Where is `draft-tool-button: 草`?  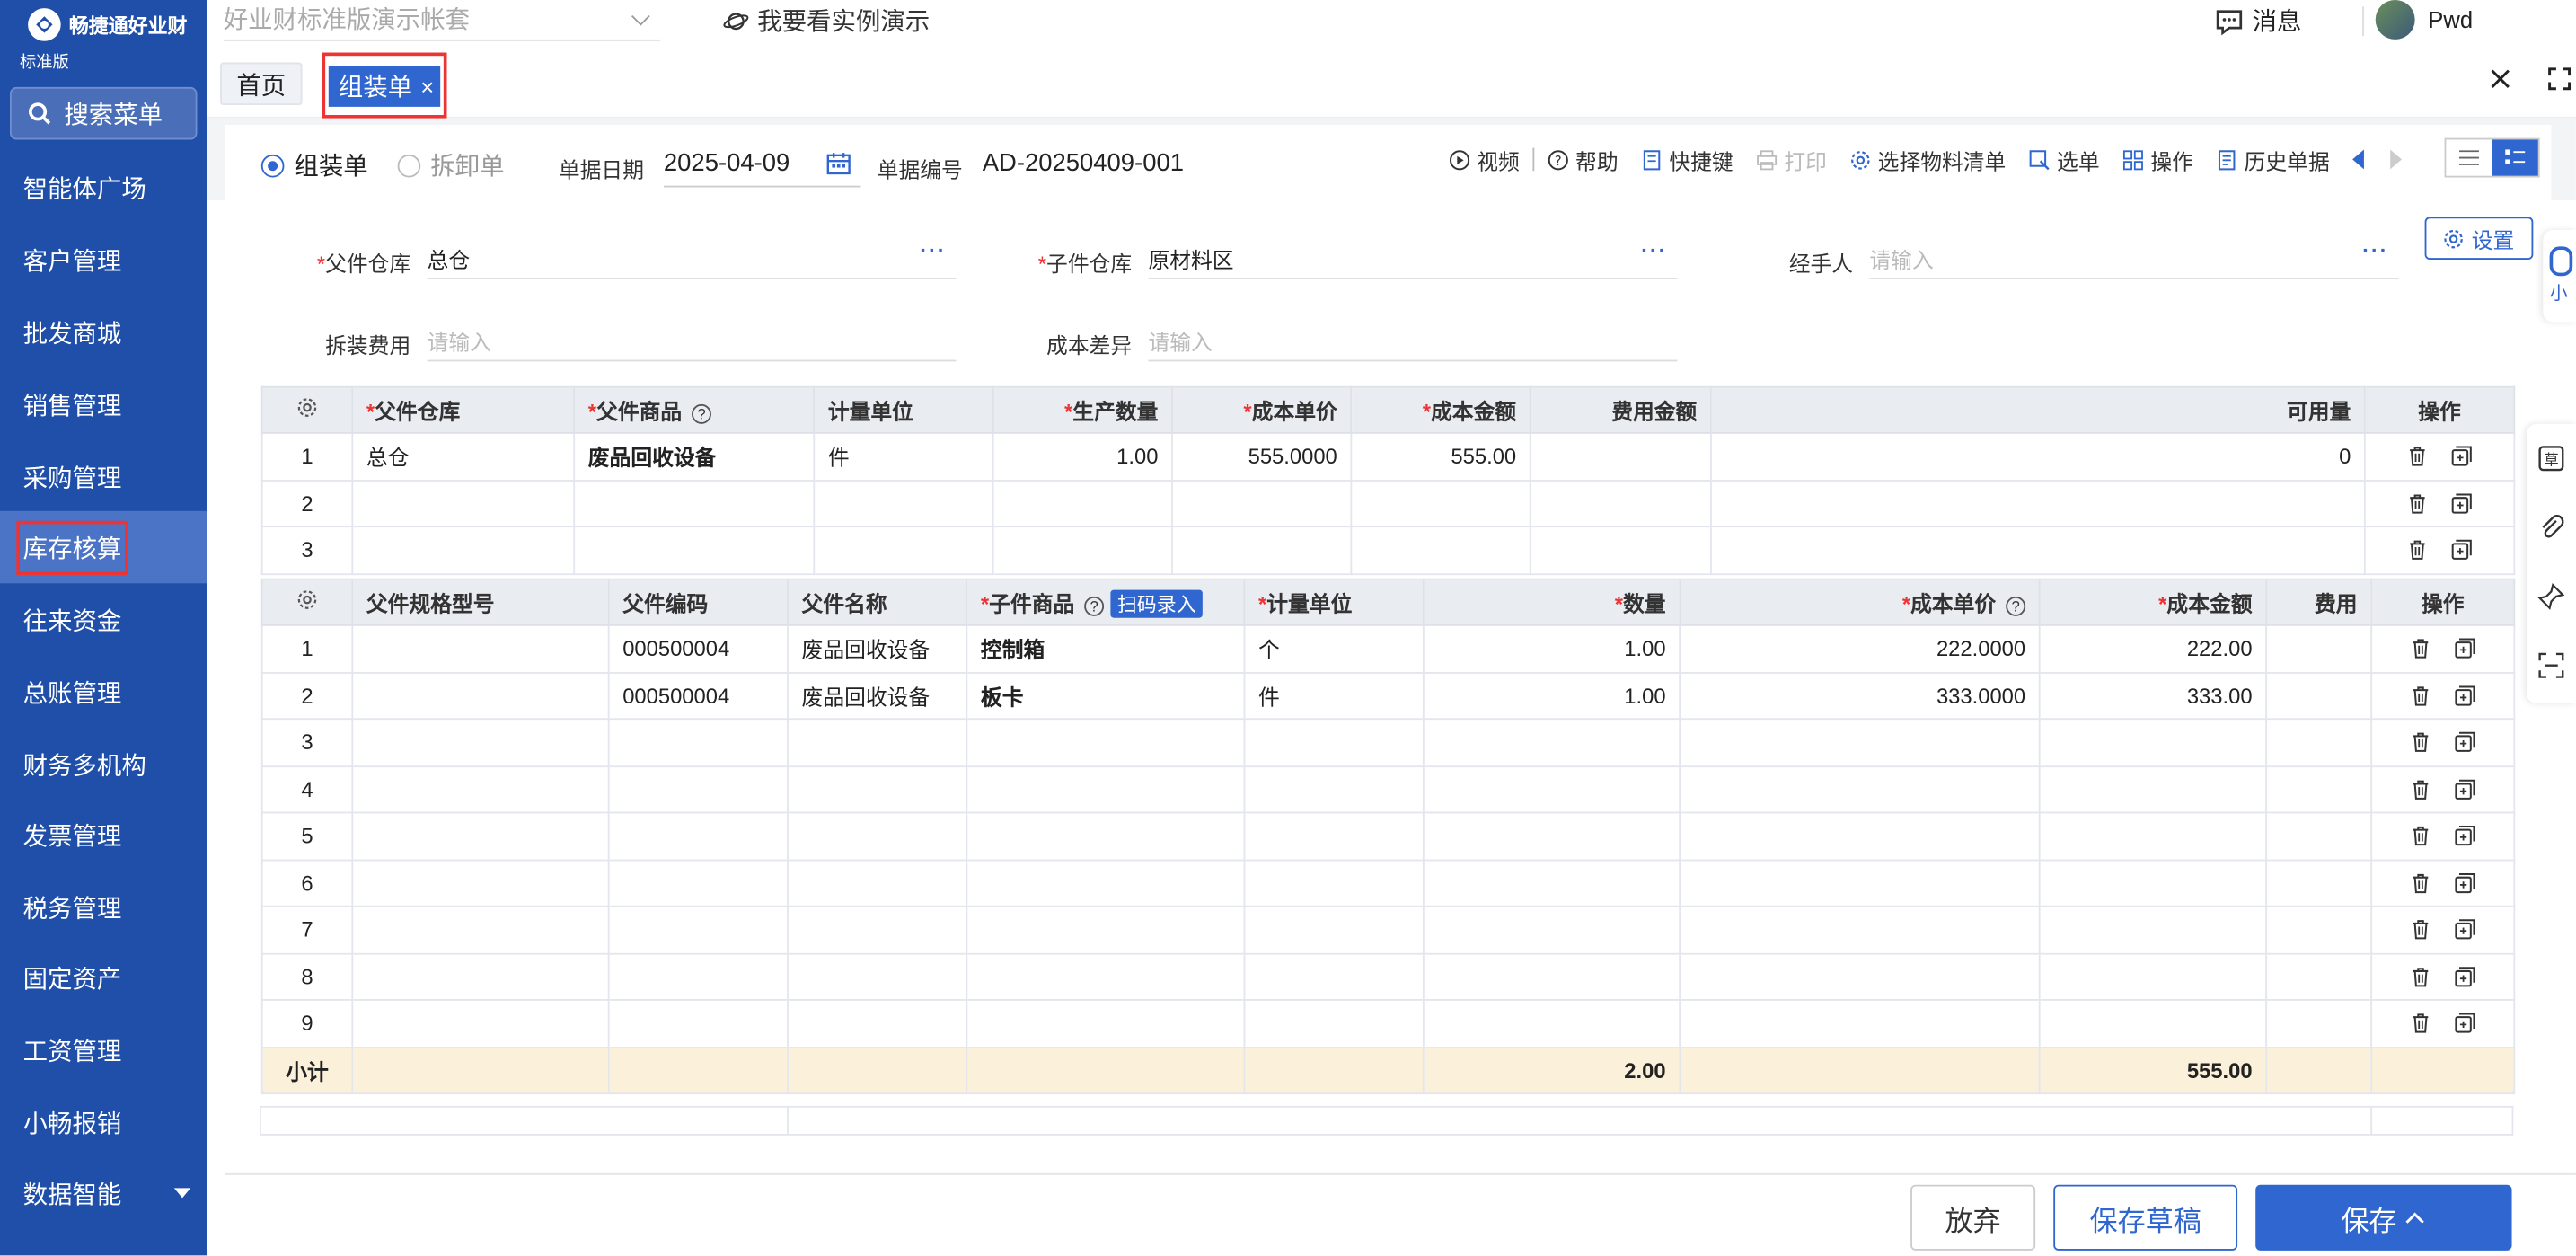
draft-tool-button: 草 is located at coordinates (2551, 458).